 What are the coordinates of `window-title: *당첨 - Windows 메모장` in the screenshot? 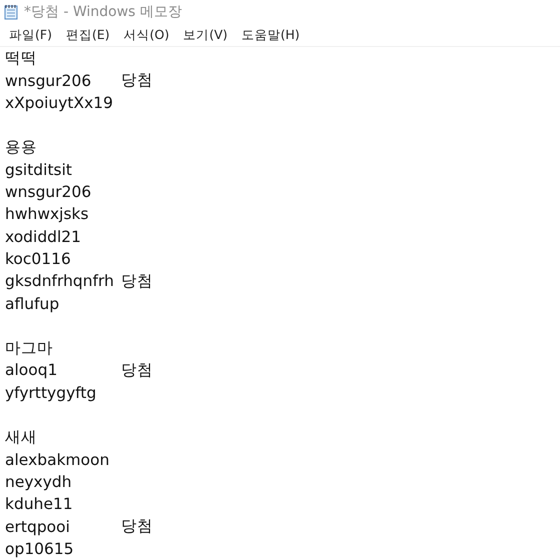 It's located at (103, 12).